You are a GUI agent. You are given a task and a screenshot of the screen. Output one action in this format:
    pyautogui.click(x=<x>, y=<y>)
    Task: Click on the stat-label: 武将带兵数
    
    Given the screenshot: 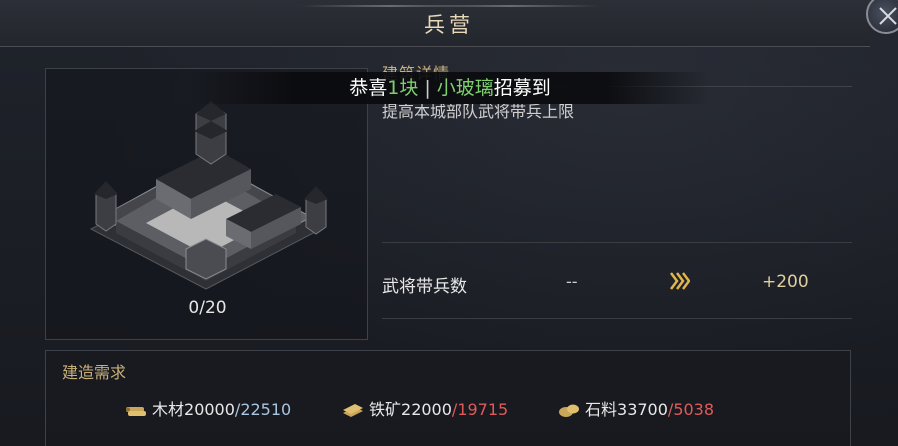 What is the action you would take?
    pyautogui.click(x=424, y=287)
    